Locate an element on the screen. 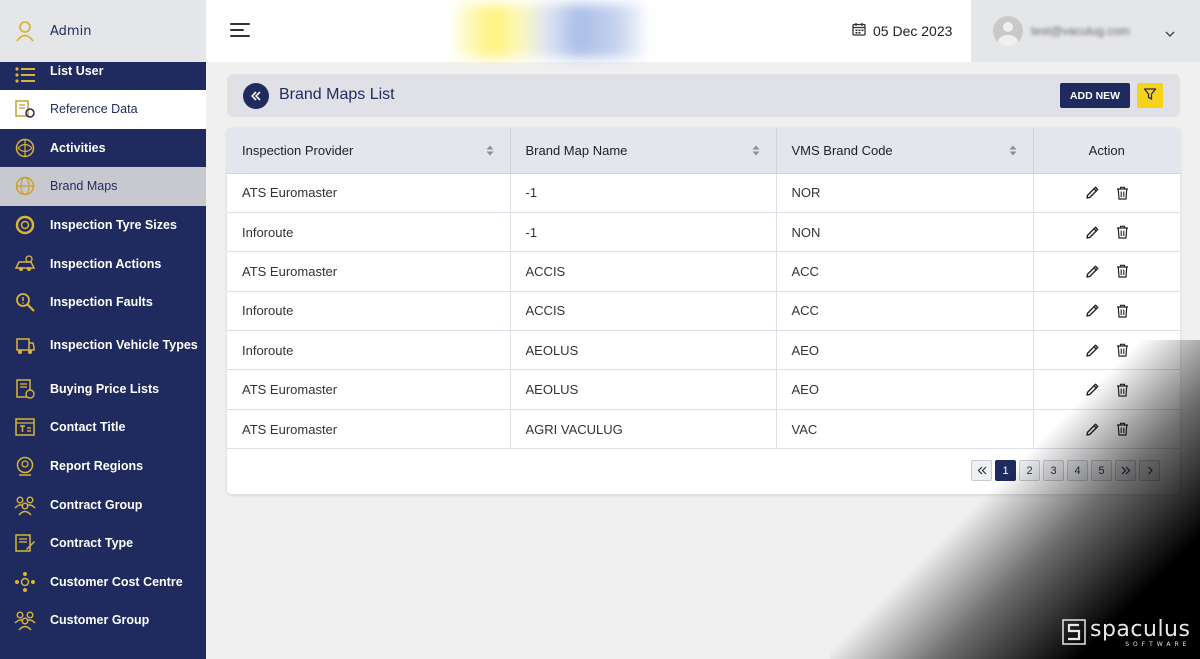 This screenshot has height=659, width=1200. report-regions-icon is located at coordinates (25, 466).